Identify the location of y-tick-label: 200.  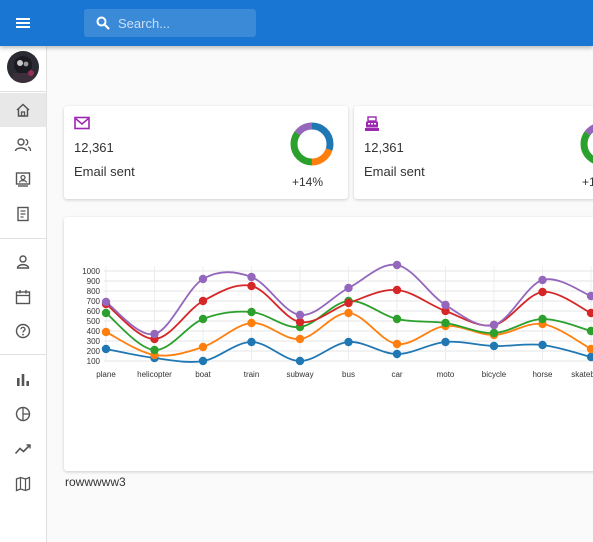
(94, 351).